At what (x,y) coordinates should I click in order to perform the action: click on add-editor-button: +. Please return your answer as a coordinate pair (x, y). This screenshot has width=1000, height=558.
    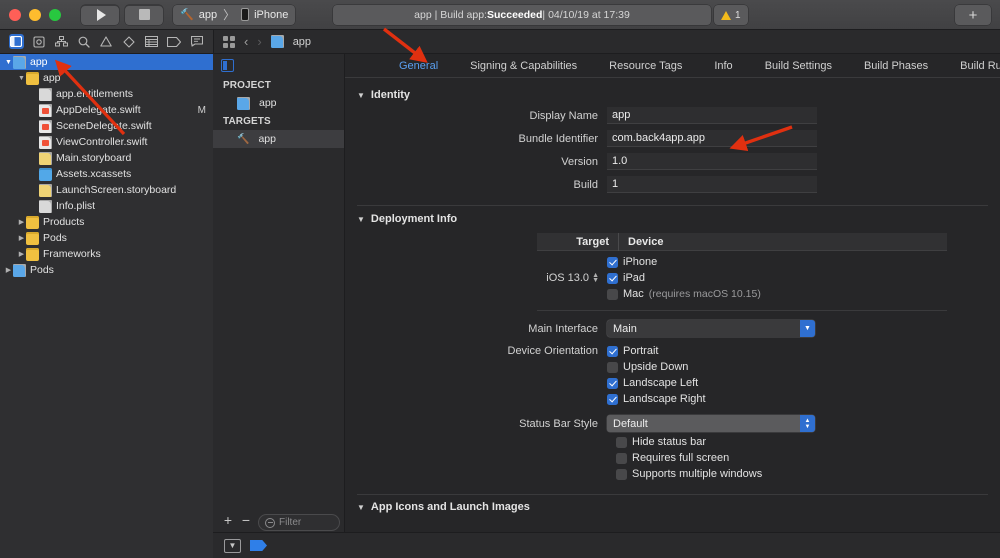
    Looking at the image, I should click on (973, 15).